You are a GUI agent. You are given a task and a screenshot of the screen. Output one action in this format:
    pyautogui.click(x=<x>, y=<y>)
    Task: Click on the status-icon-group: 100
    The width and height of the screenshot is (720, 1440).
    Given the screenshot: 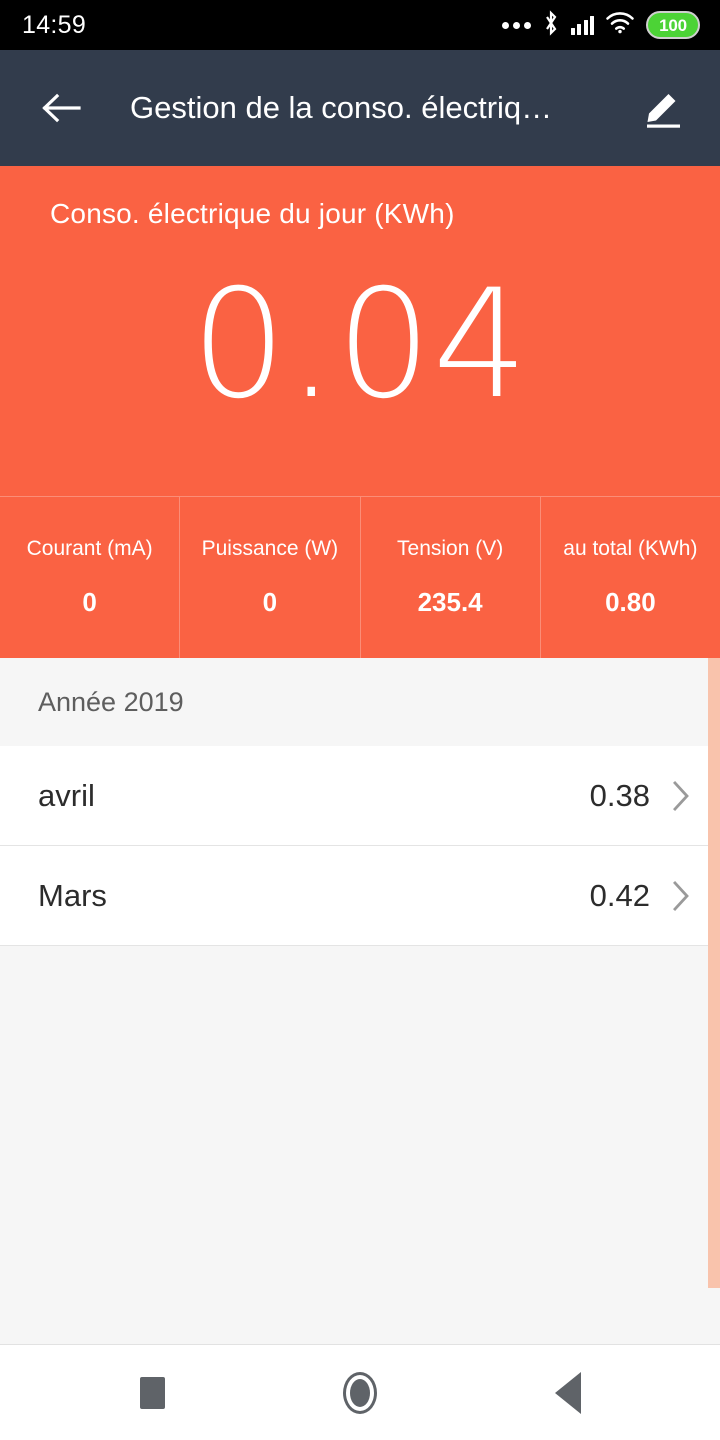 What is the action you would take?
    pyautogui.click(x=600, y=25)
    